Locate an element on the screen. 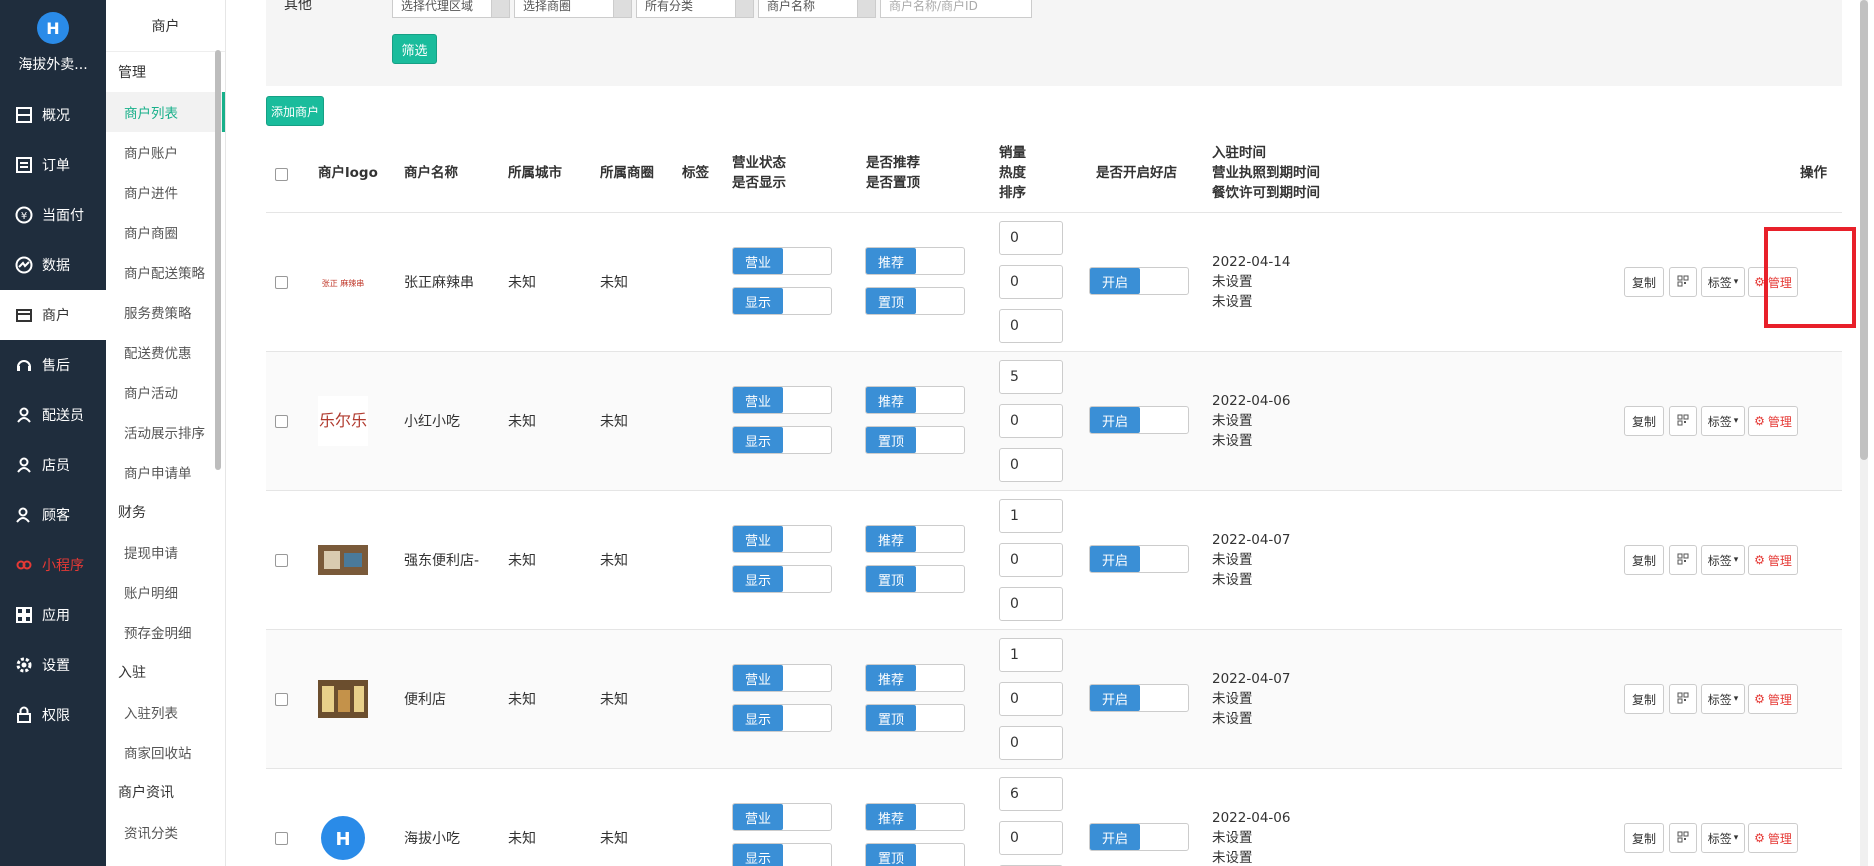 The width and height of the screenshot is (1874, 866). subnav-item: 提现申请 is located at coordinates (165, 552).